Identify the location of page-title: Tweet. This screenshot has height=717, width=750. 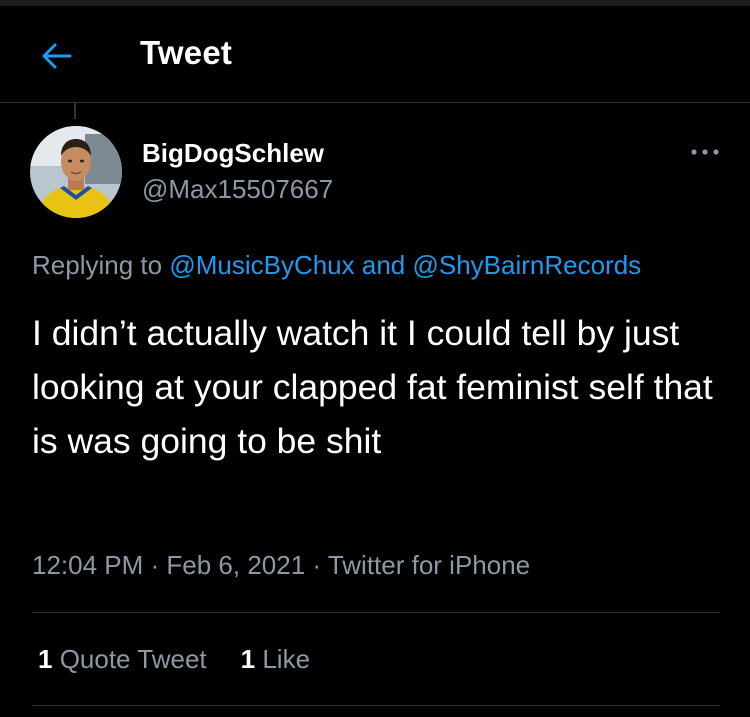
(186, 52).